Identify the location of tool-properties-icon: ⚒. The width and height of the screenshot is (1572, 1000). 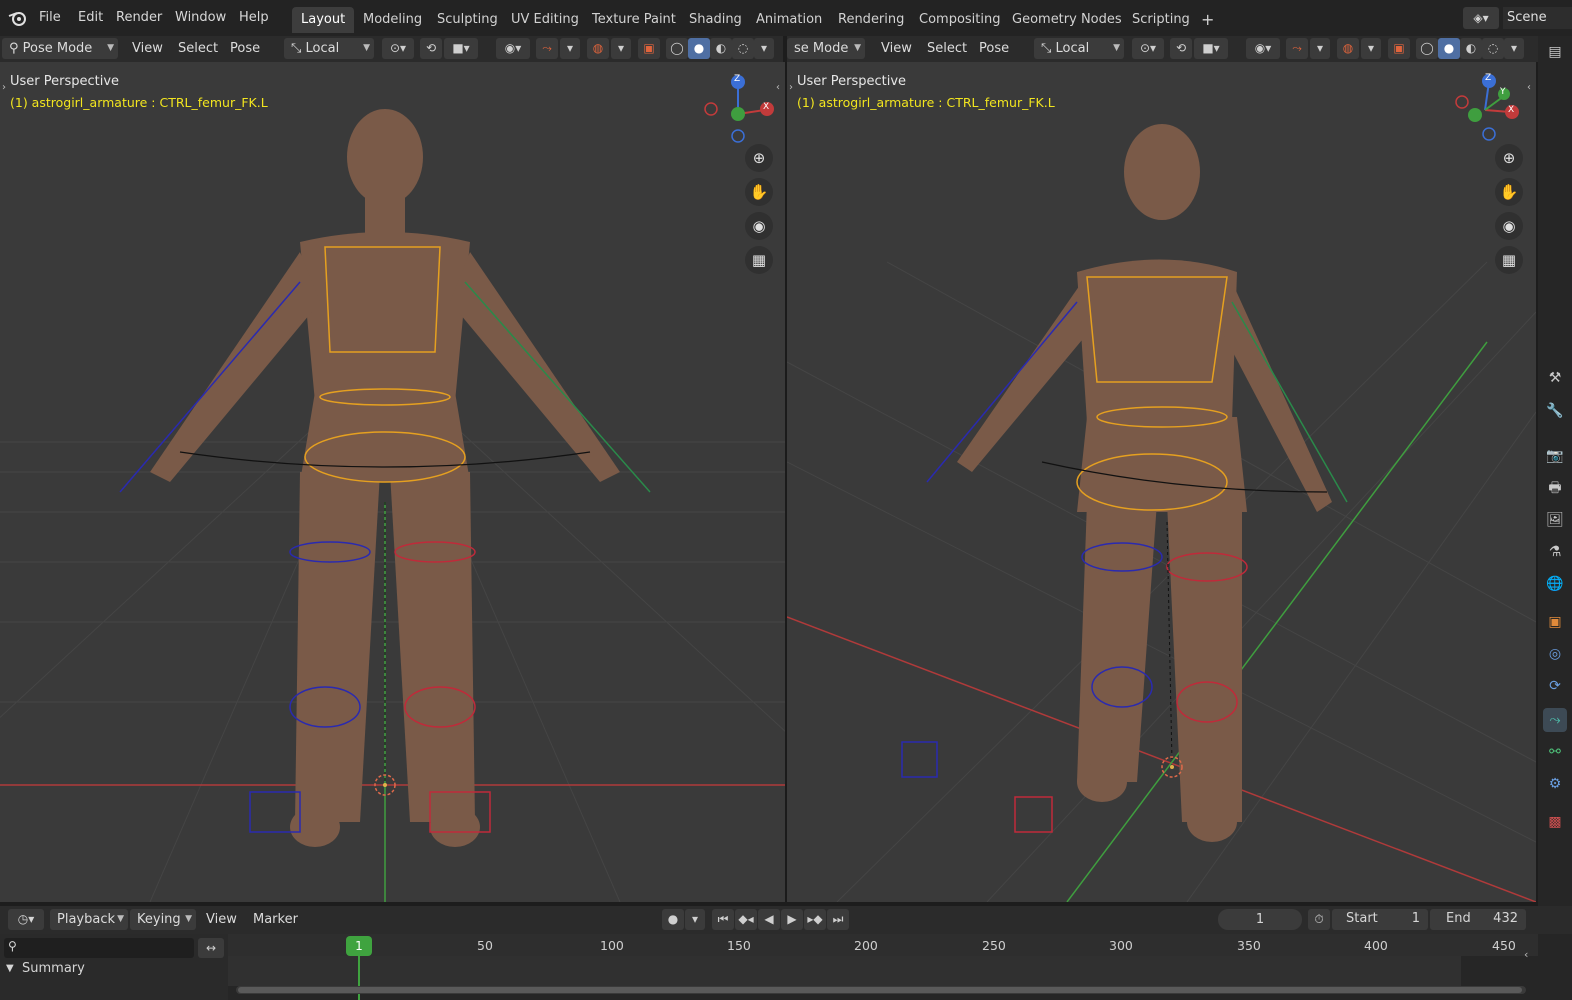
(1555, 378).